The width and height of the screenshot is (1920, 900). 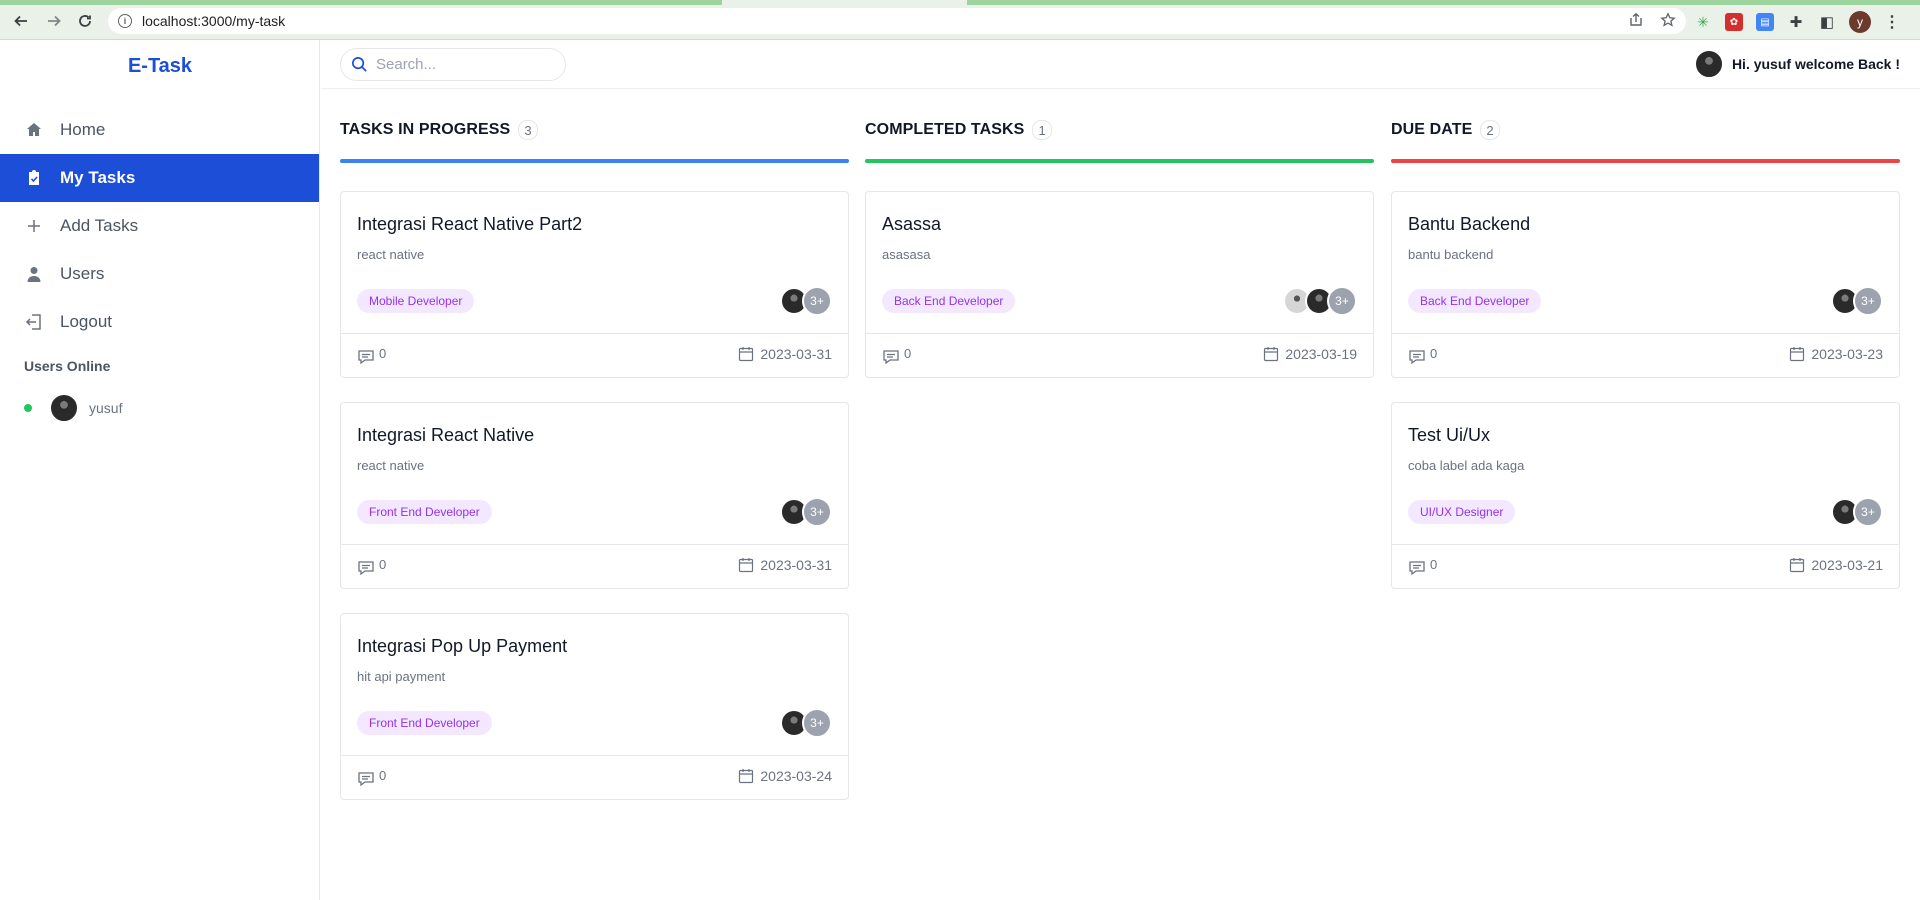 What do you see at coordinates (1827, 22) in the screenshot?
I see `side-panel-icon: ◧` at bounding box center [1827, 22].